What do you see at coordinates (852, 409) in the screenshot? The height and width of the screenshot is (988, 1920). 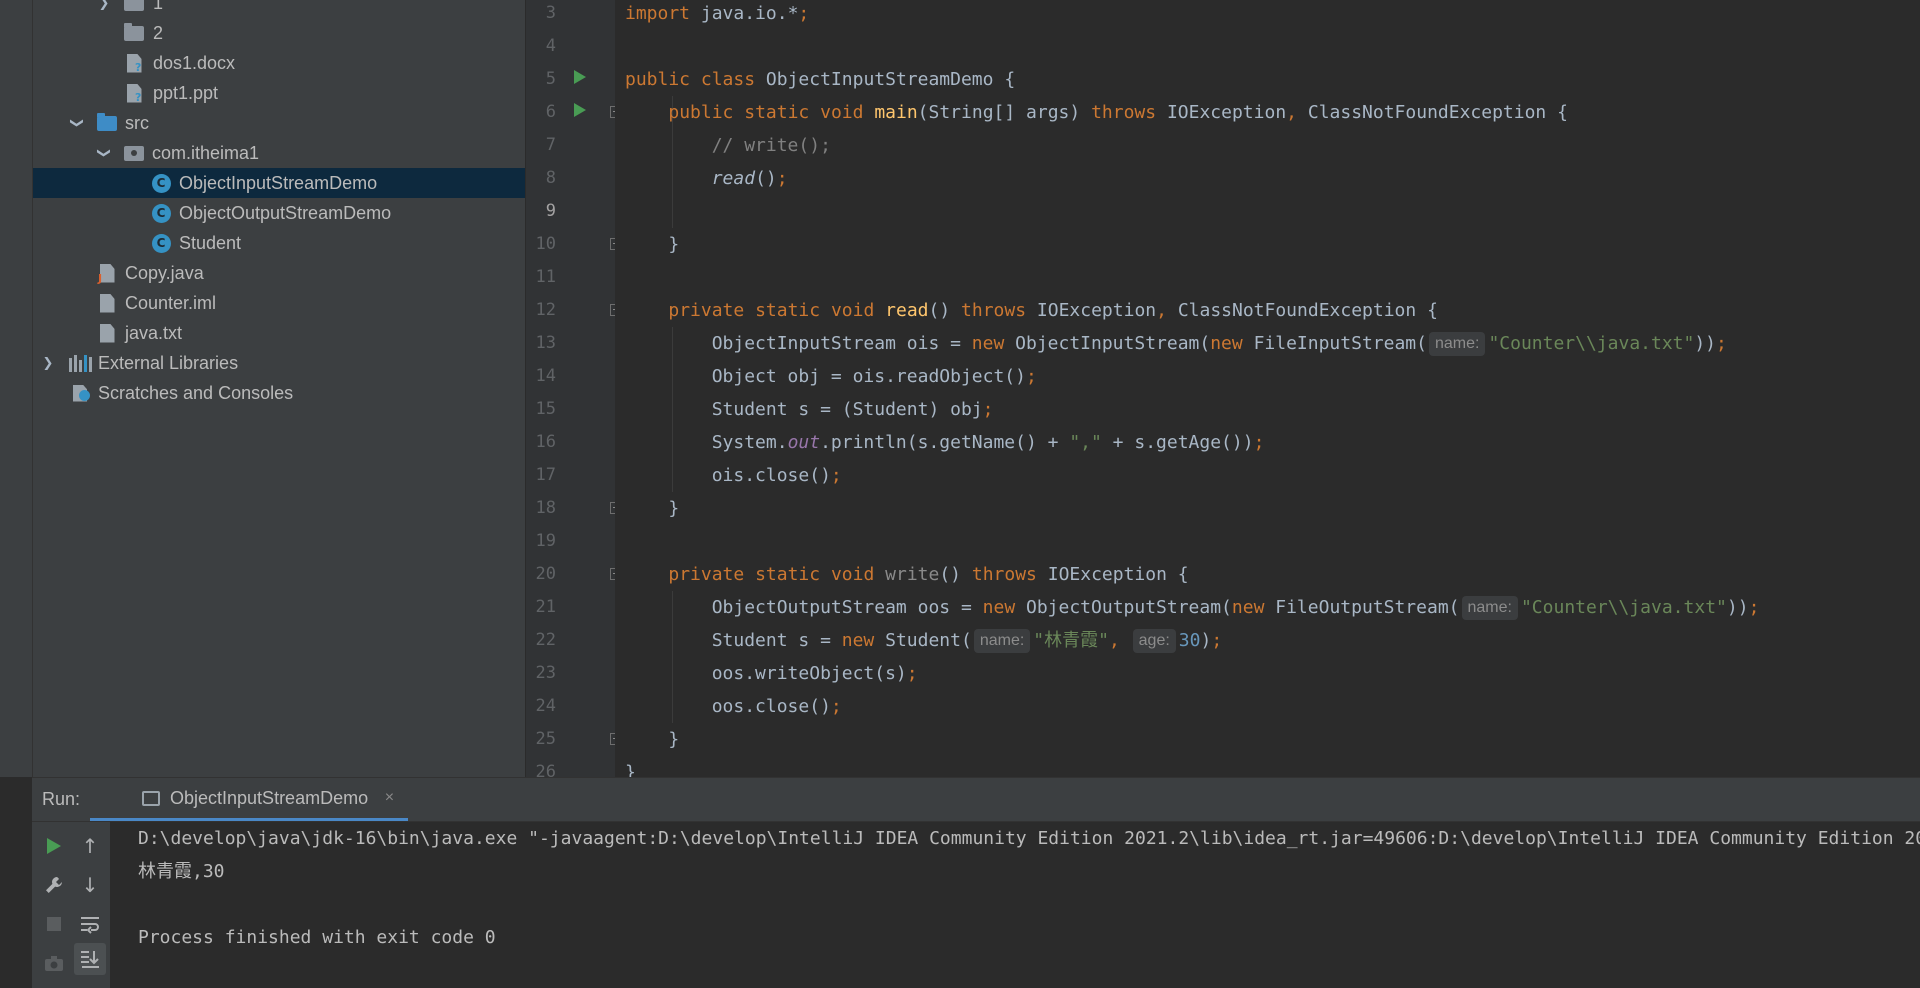 I see `code-line: Student s = (Student) obj;` at bounding box center [852, 409].